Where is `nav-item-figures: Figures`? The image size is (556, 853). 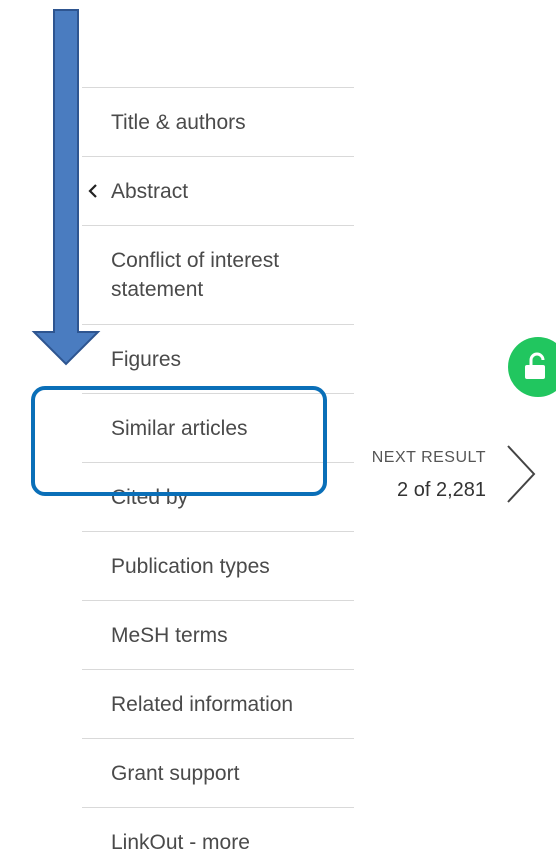 nav-item-figures: Figures is located at coordinates (218, 358).